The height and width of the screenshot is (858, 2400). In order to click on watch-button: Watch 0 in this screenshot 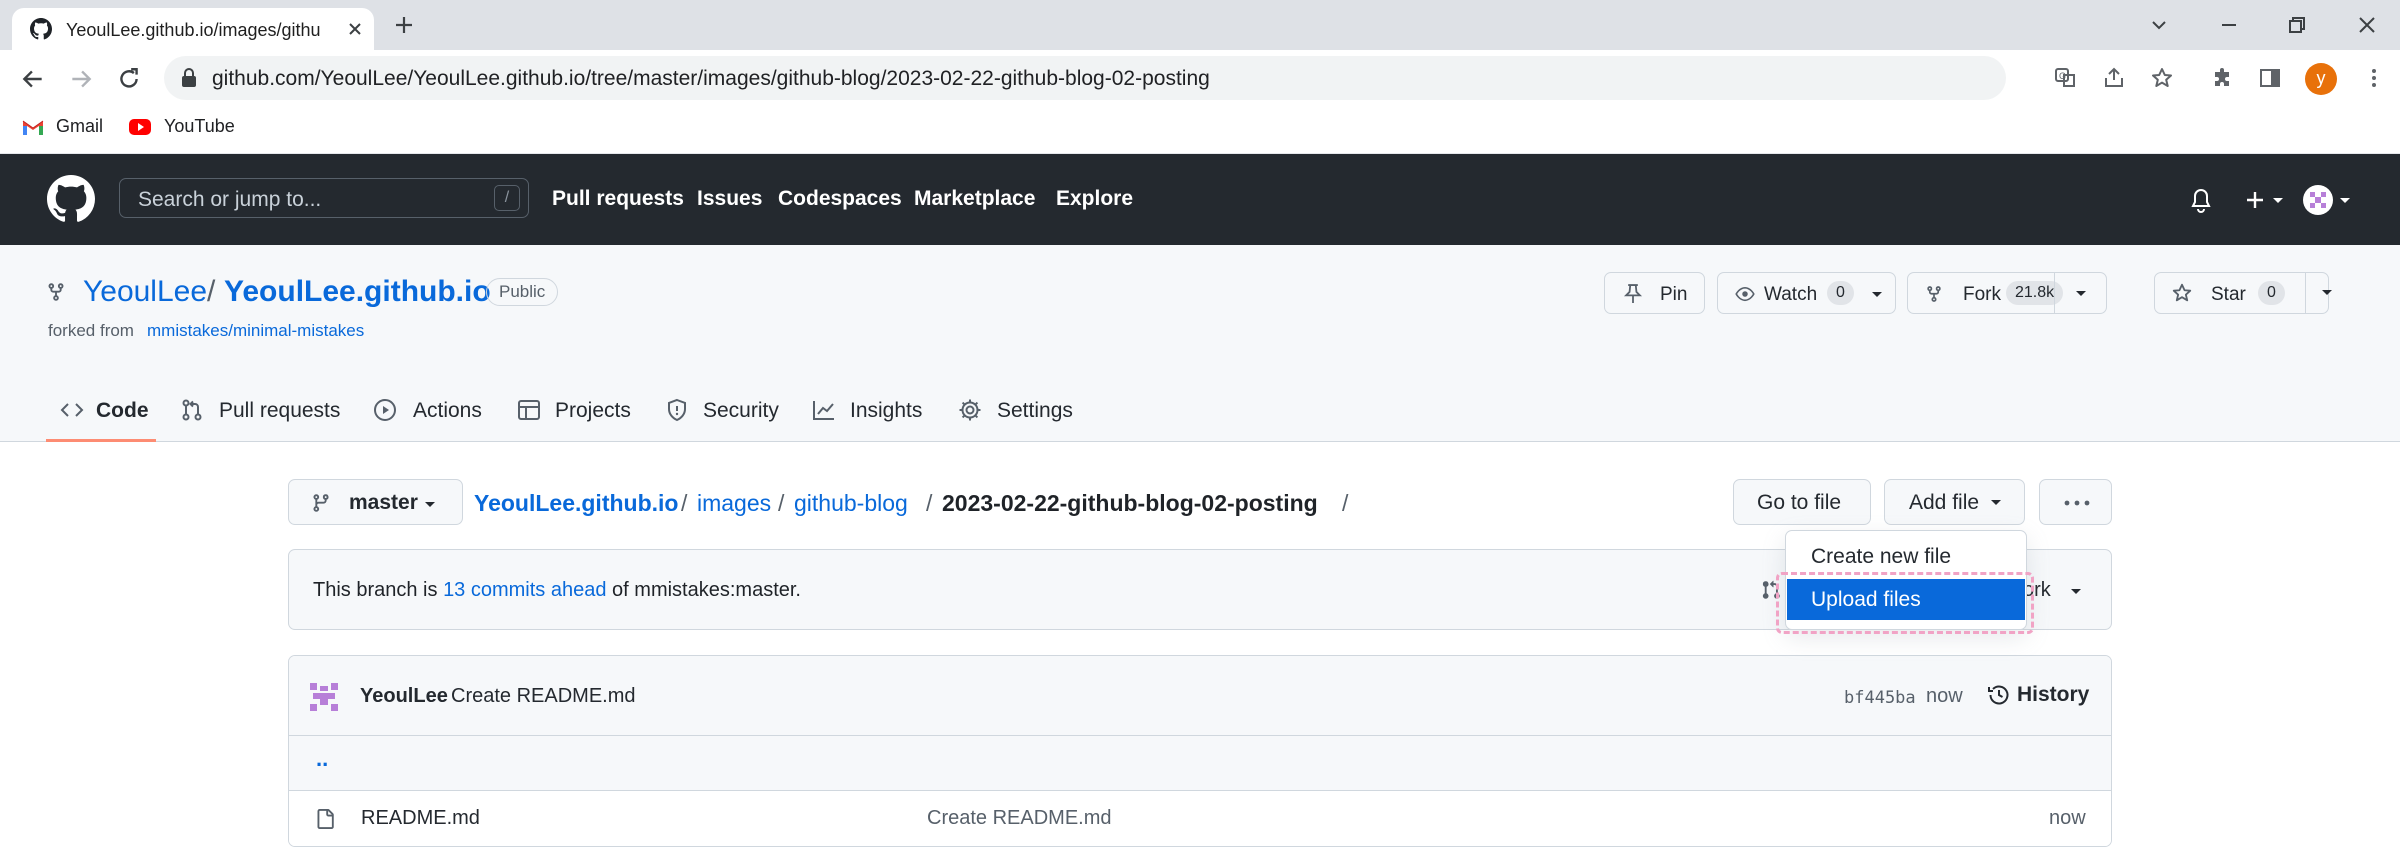, I will do `click(1806, 293)`.